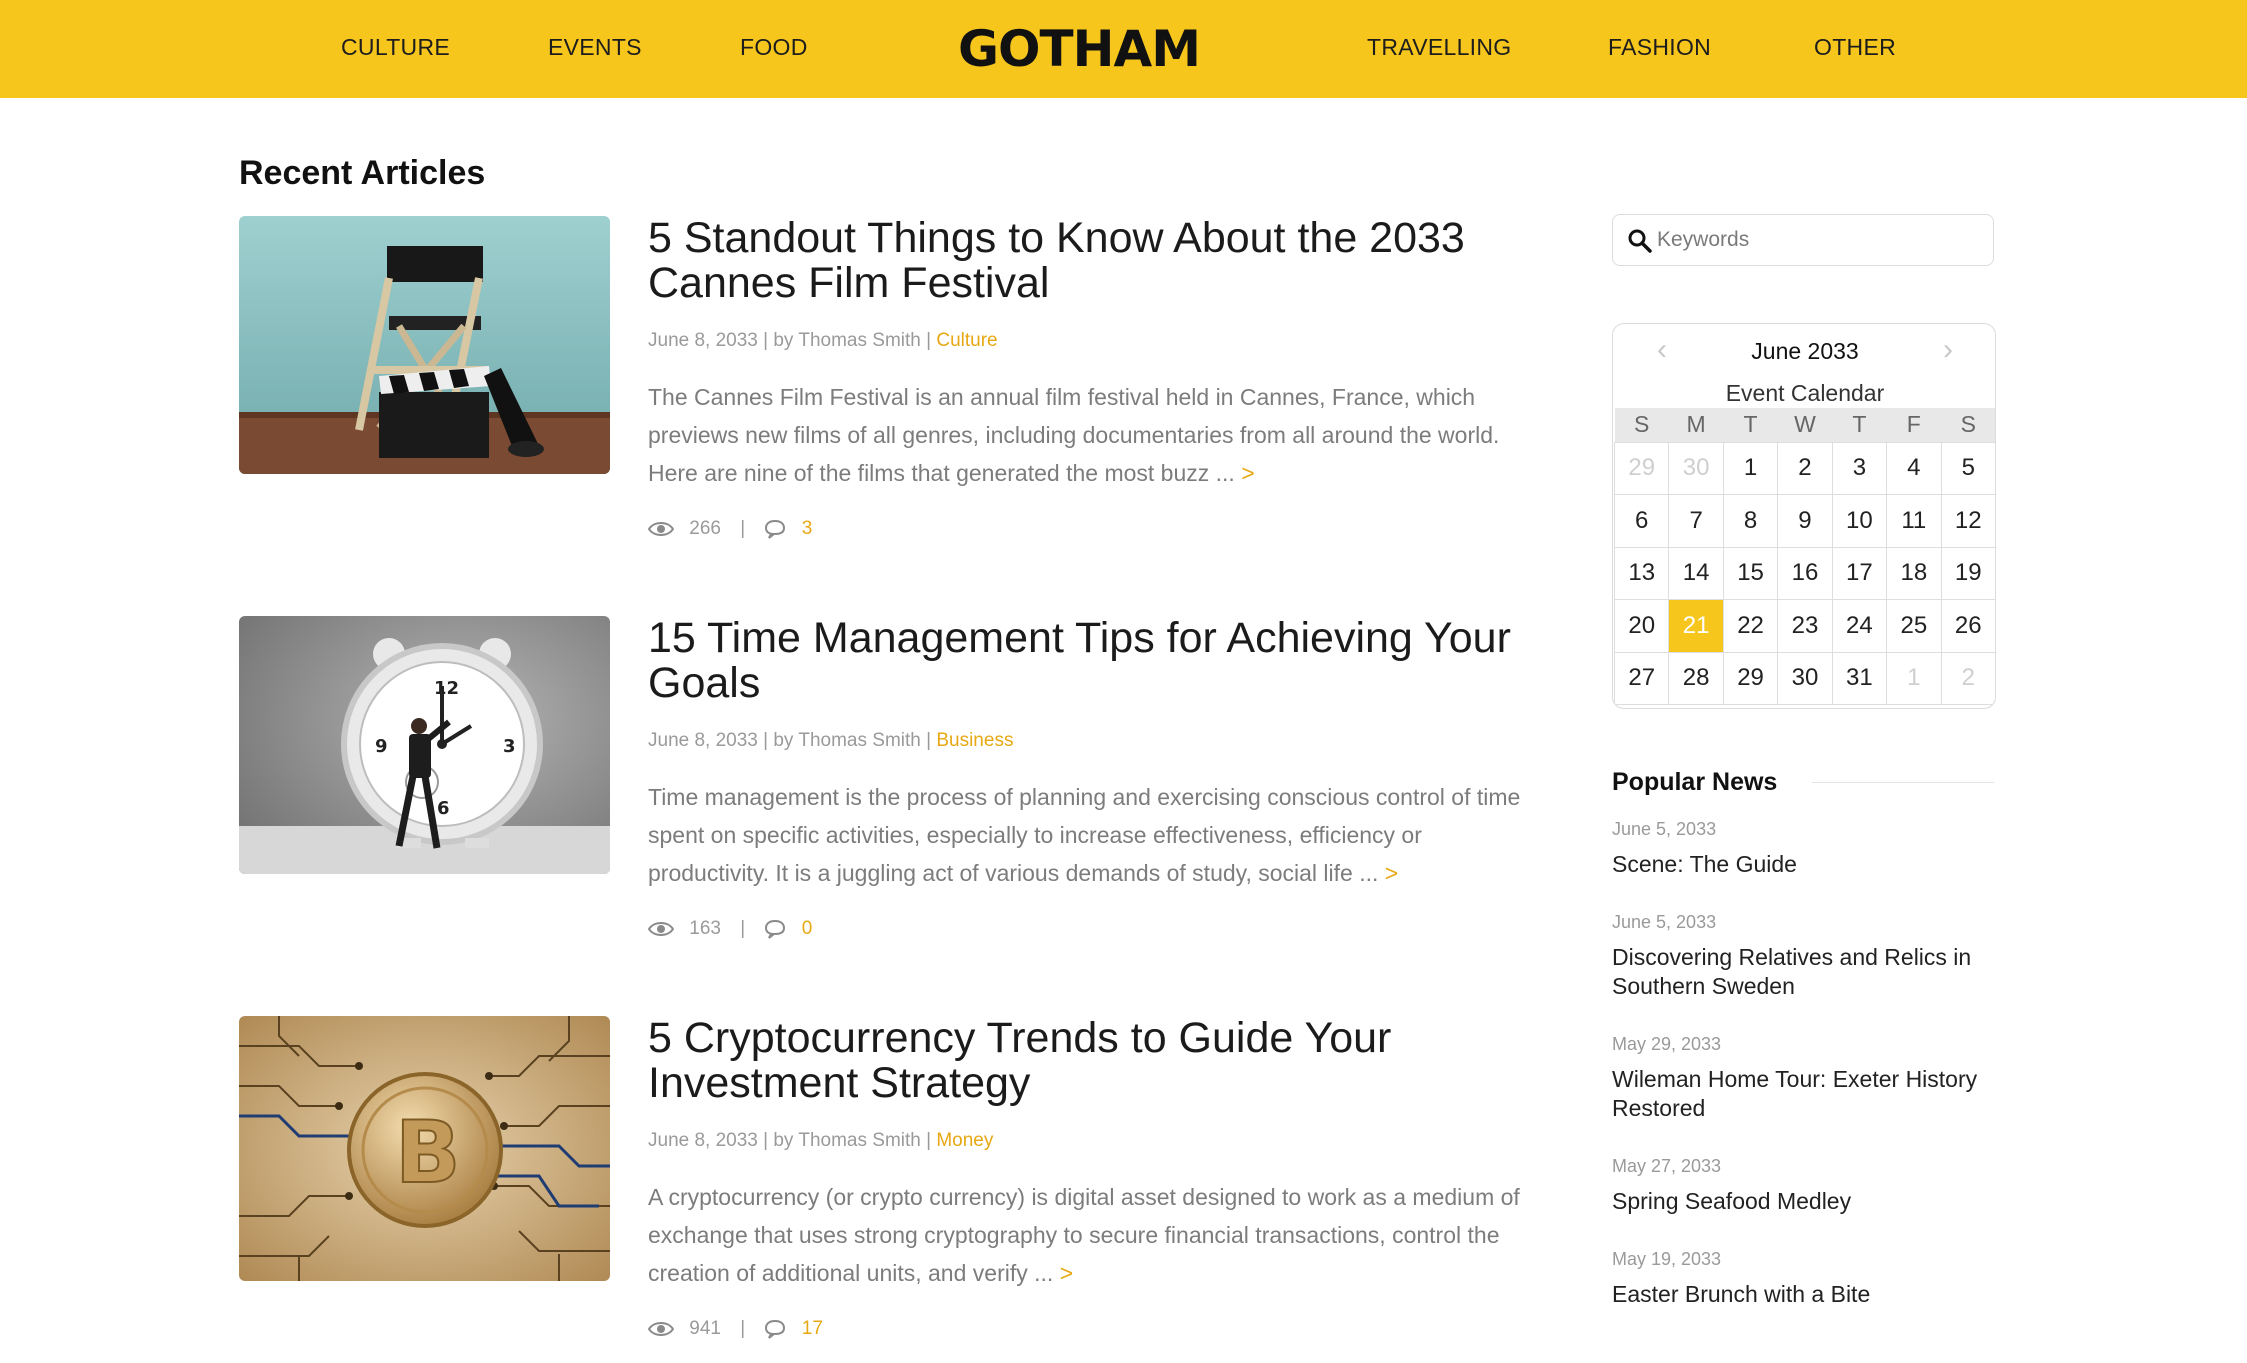 This screenshot has width=2247, height=1363. I want to click on svg-text: 9, so click(381, 746).